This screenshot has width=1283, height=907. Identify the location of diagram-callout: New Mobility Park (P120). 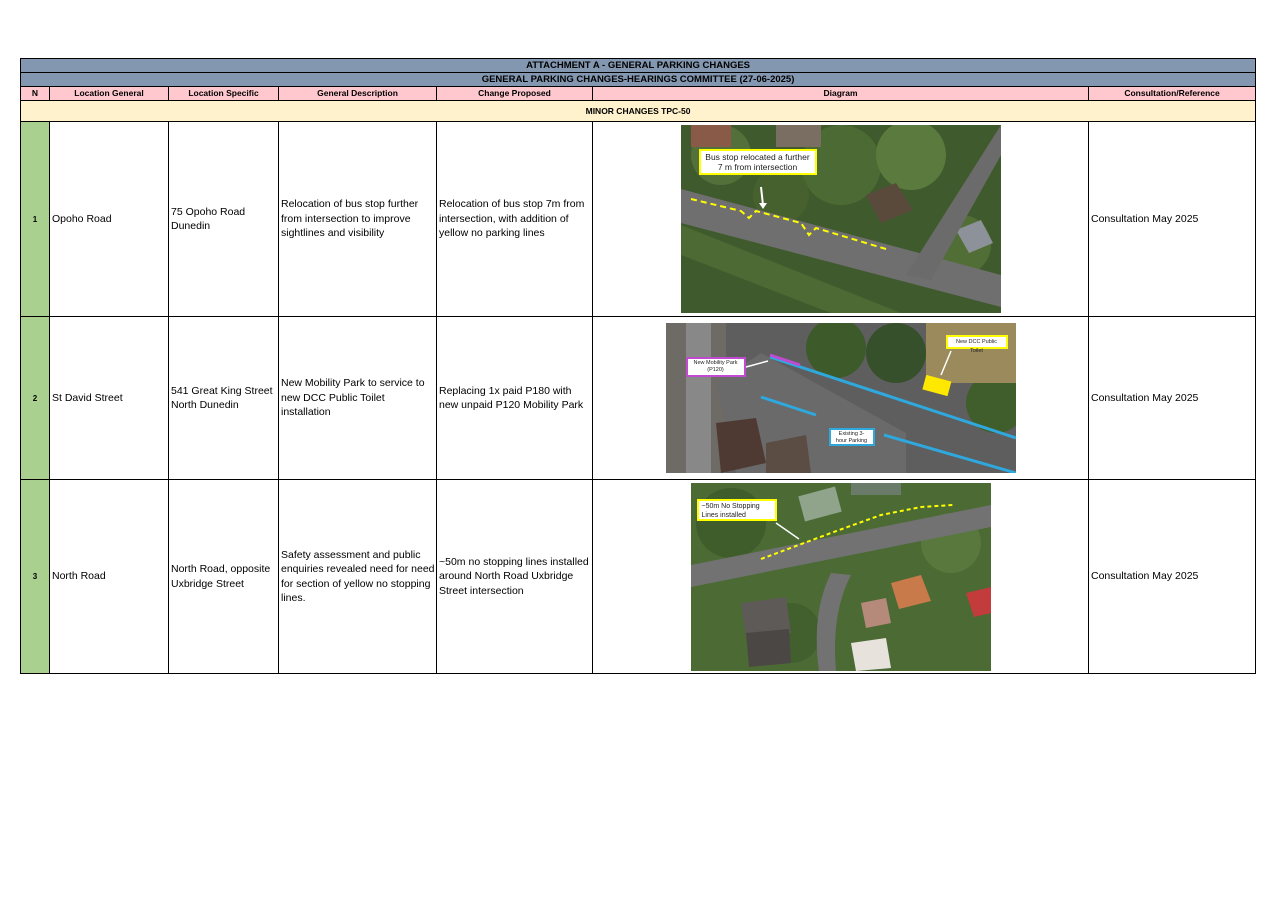
(715, 367).